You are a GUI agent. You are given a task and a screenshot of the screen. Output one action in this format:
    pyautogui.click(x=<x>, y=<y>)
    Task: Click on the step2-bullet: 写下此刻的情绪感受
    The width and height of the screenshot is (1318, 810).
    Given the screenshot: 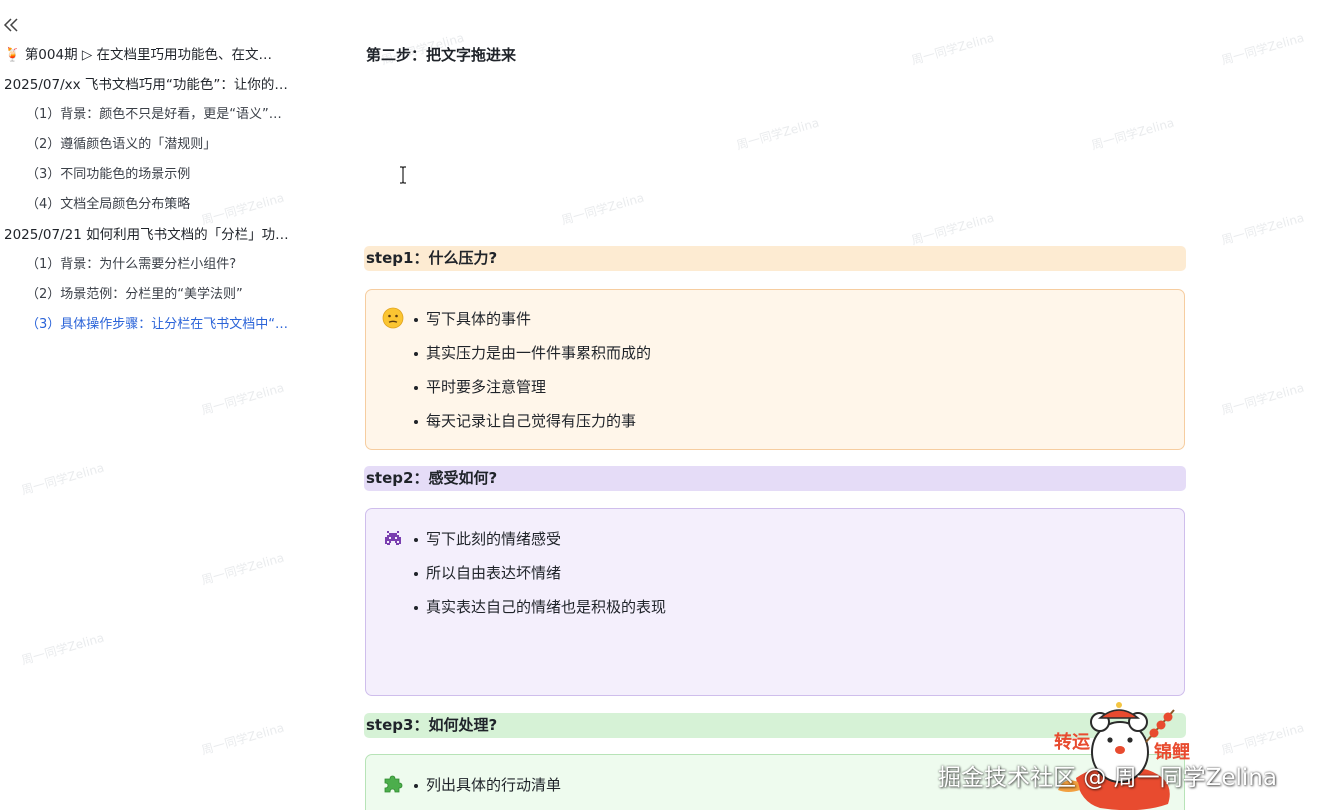 What is the action you would take?
    pyautogui.click(x=487, y=539)
    